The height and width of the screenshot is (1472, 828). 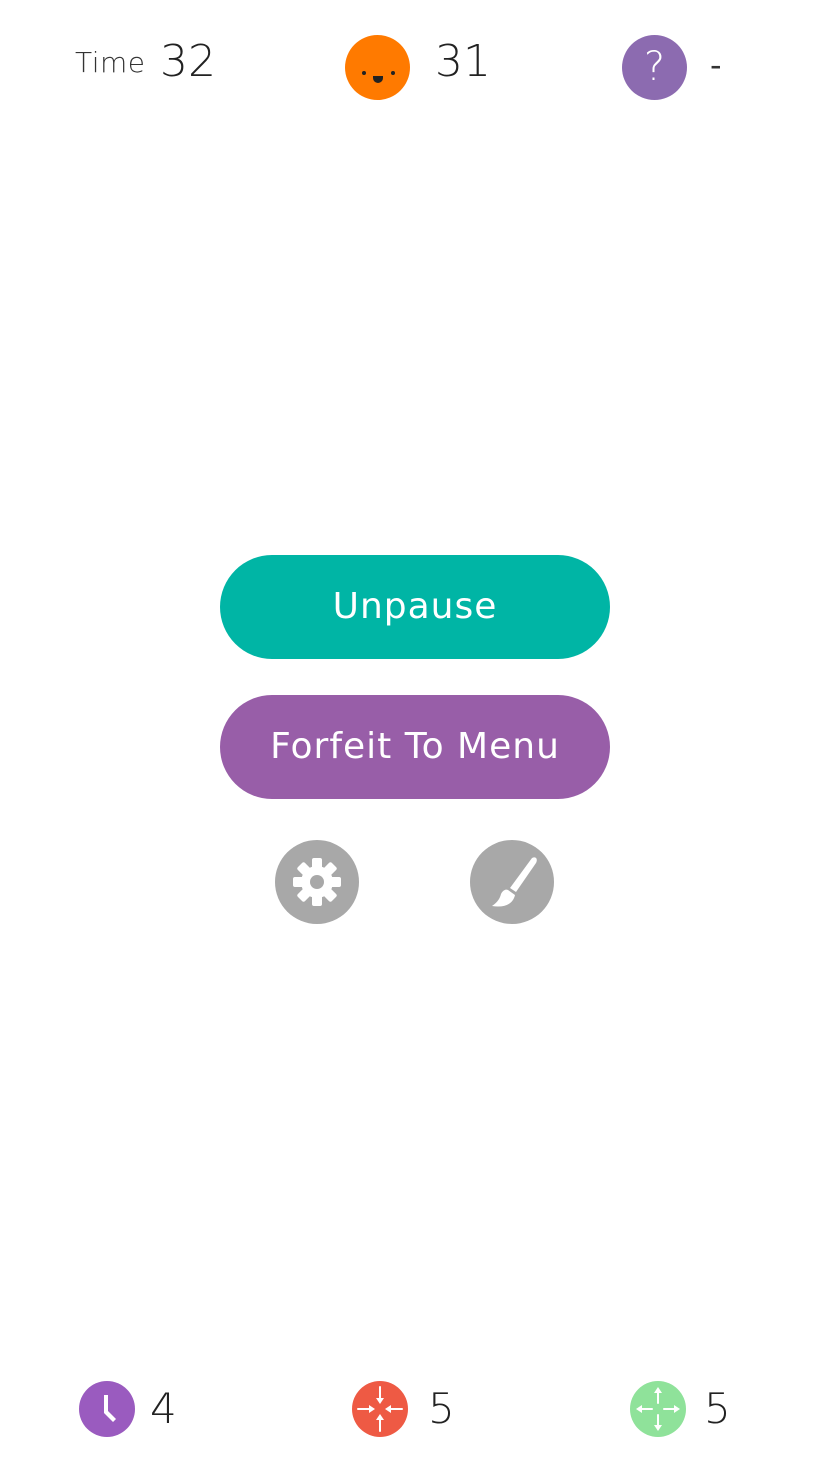 I want to click on score-value: 31, so click(x=463, y=61).